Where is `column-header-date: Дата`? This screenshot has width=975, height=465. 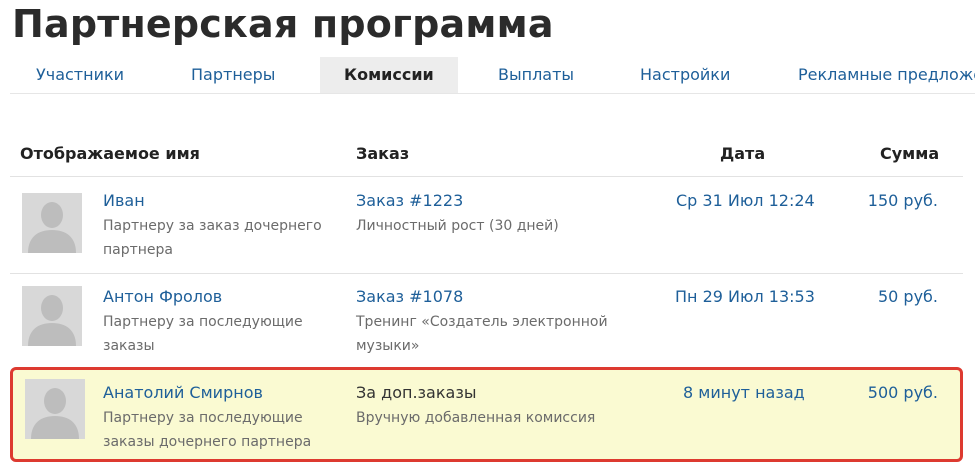 column-header-date: Дата is located at coordinates (743, 153).